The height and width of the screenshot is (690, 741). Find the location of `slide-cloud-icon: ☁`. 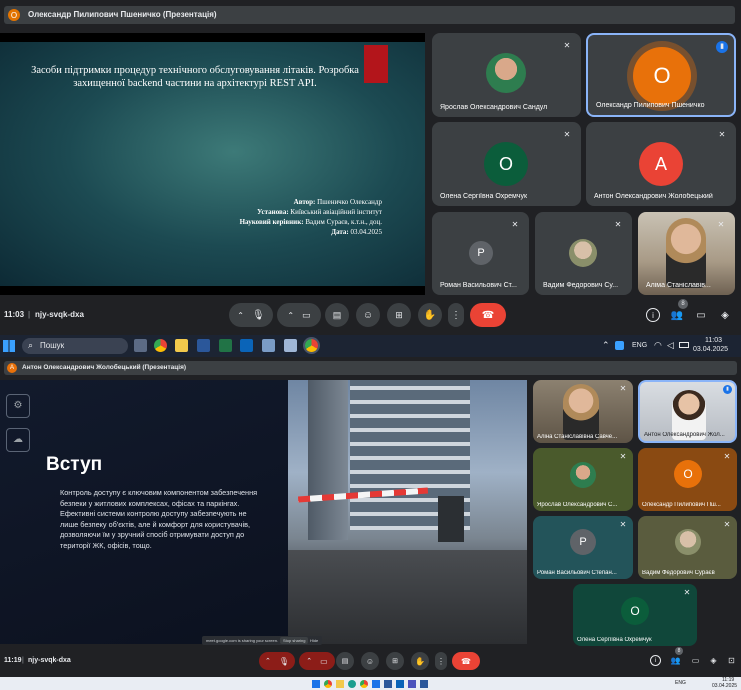

slide-cloud-icon: ☁ is located at coordinates (18, 440).